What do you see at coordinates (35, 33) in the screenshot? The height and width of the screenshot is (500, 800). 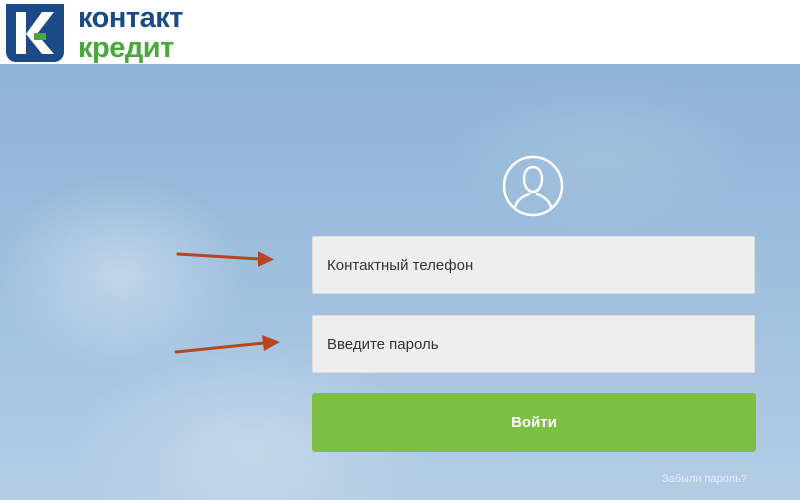 I see `logo-k-icon` at bounding box center [35, 33].